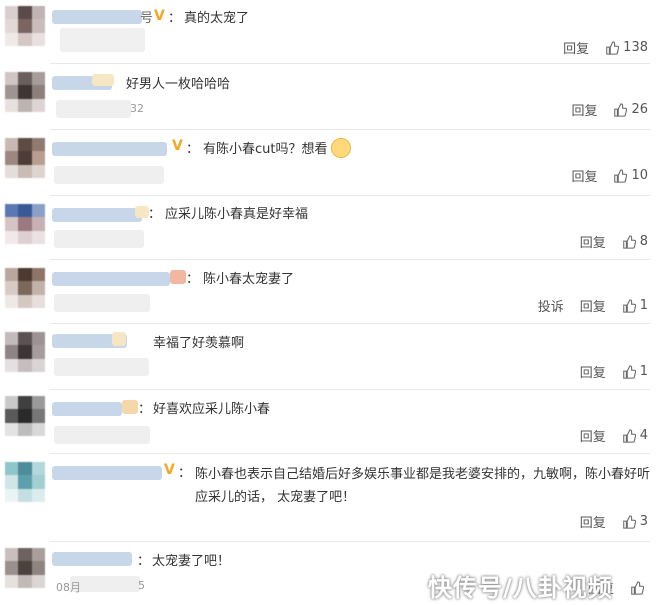 The width and height of the screenshot is (658, 605). What do you see at coordinates (212, 409) in the screenshot?
I see `comment-text: 好喜欢应采儿陈小春` at bounding box center [212, 409].